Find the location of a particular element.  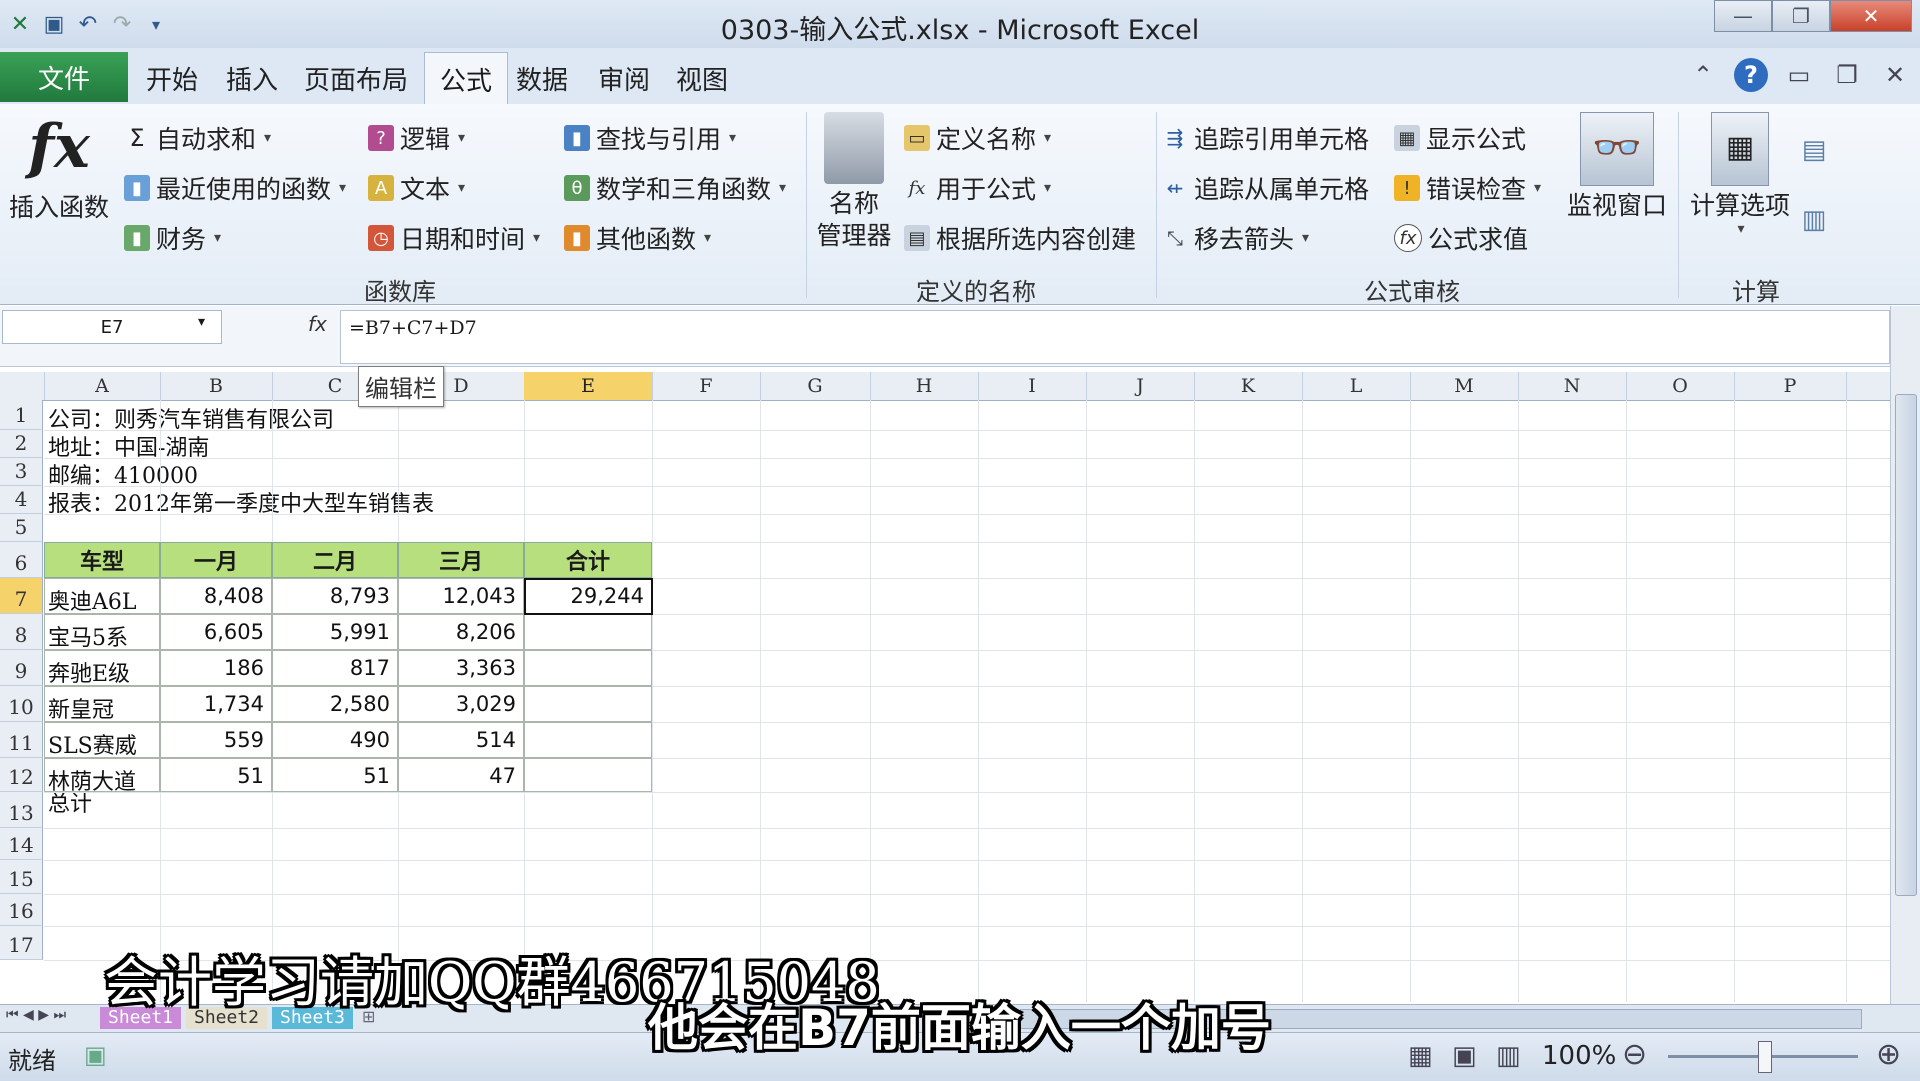

recent-functions-button: ▮ 最近使用的函数 ▾ is located at coordinates (235, 188).